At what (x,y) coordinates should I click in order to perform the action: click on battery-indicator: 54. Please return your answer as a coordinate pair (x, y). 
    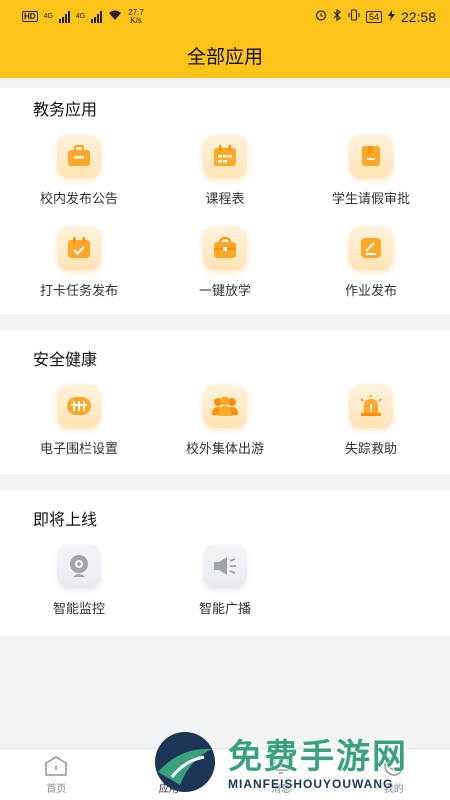
    Looking at the image, I should click on (373, 16).